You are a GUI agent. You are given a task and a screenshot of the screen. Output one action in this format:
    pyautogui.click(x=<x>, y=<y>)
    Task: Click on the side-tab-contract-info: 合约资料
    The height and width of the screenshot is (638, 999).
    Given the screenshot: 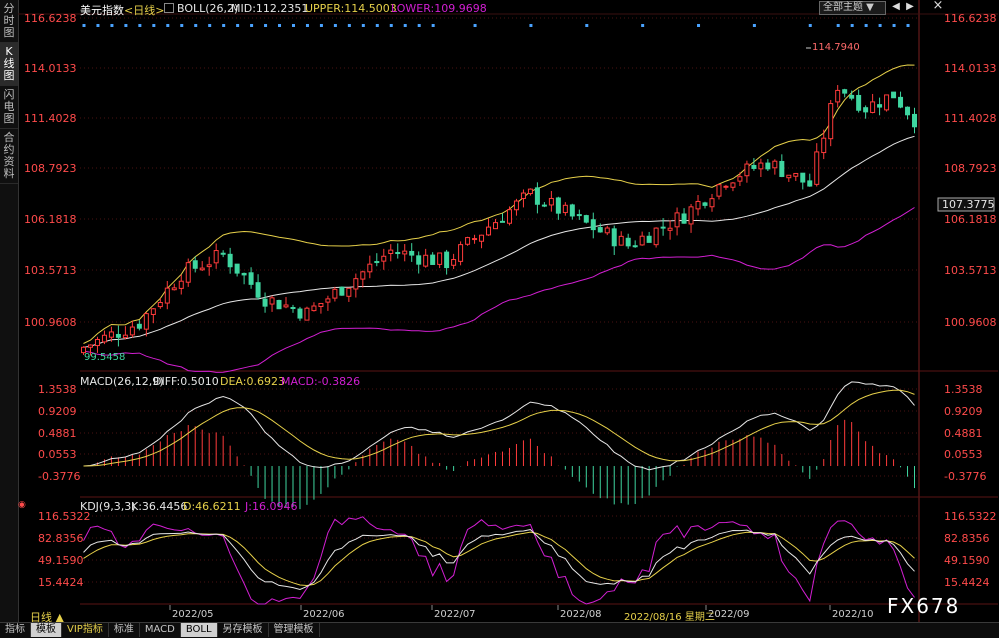 What is the action you would take?
    pyautogui.click(x=9, y=156)
    